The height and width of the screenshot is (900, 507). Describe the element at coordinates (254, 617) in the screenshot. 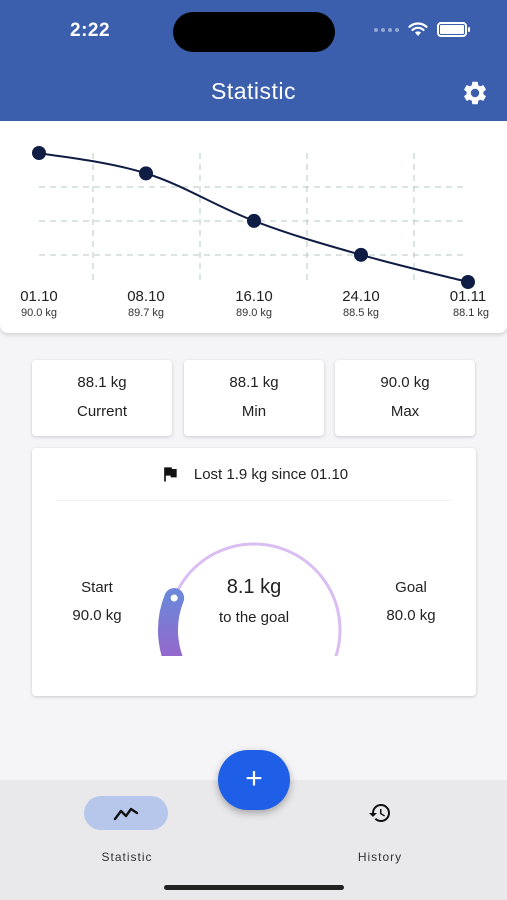

I see `remaining-label: to the goal` at that location.